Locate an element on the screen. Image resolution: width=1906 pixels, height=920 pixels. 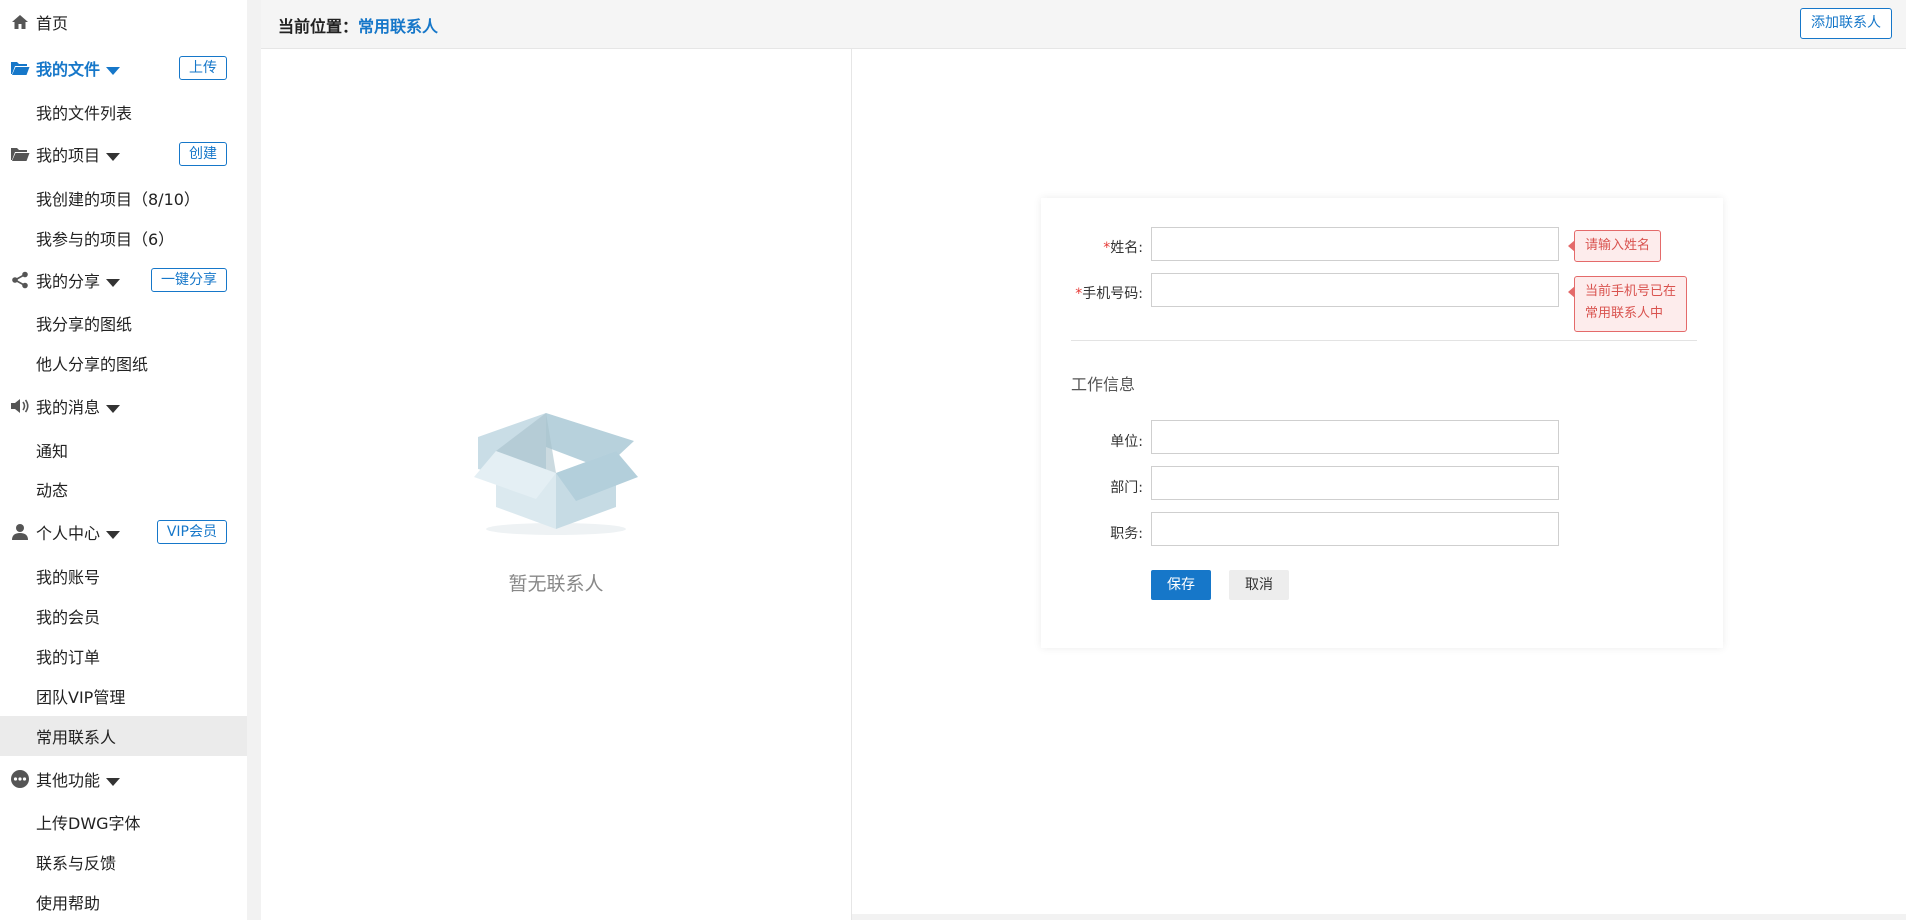
position-label: 职务: is located at coordinates (1126, 534).